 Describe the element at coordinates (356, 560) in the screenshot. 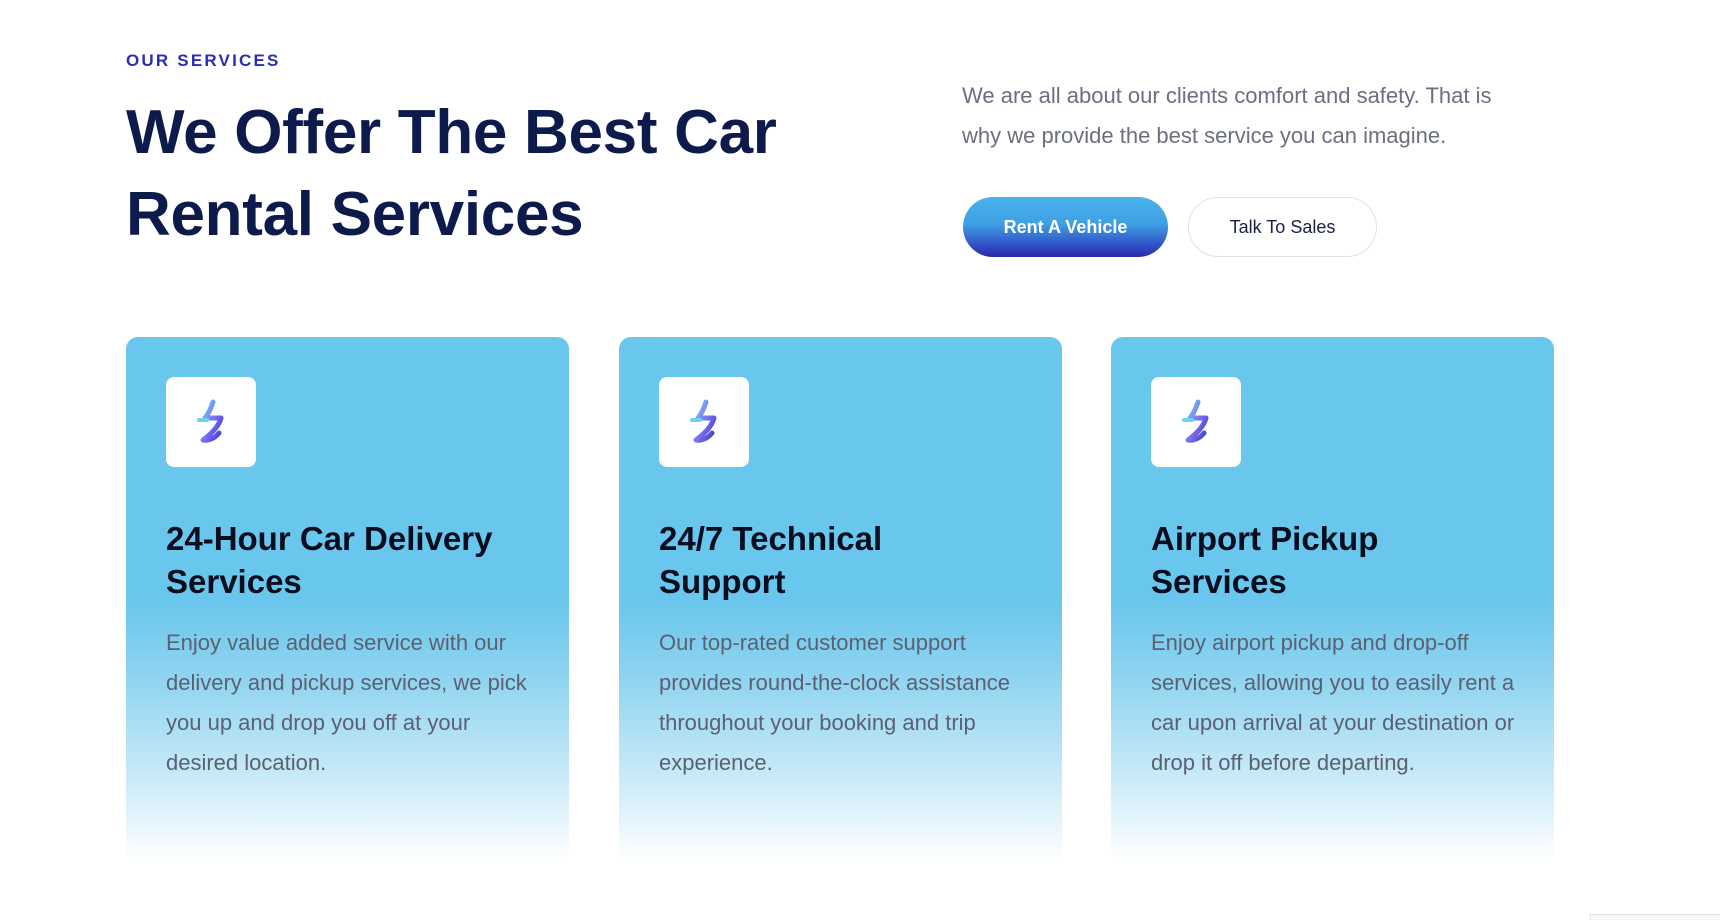

I see `card-title: 24-Hour Car Delivery Services` at that location.